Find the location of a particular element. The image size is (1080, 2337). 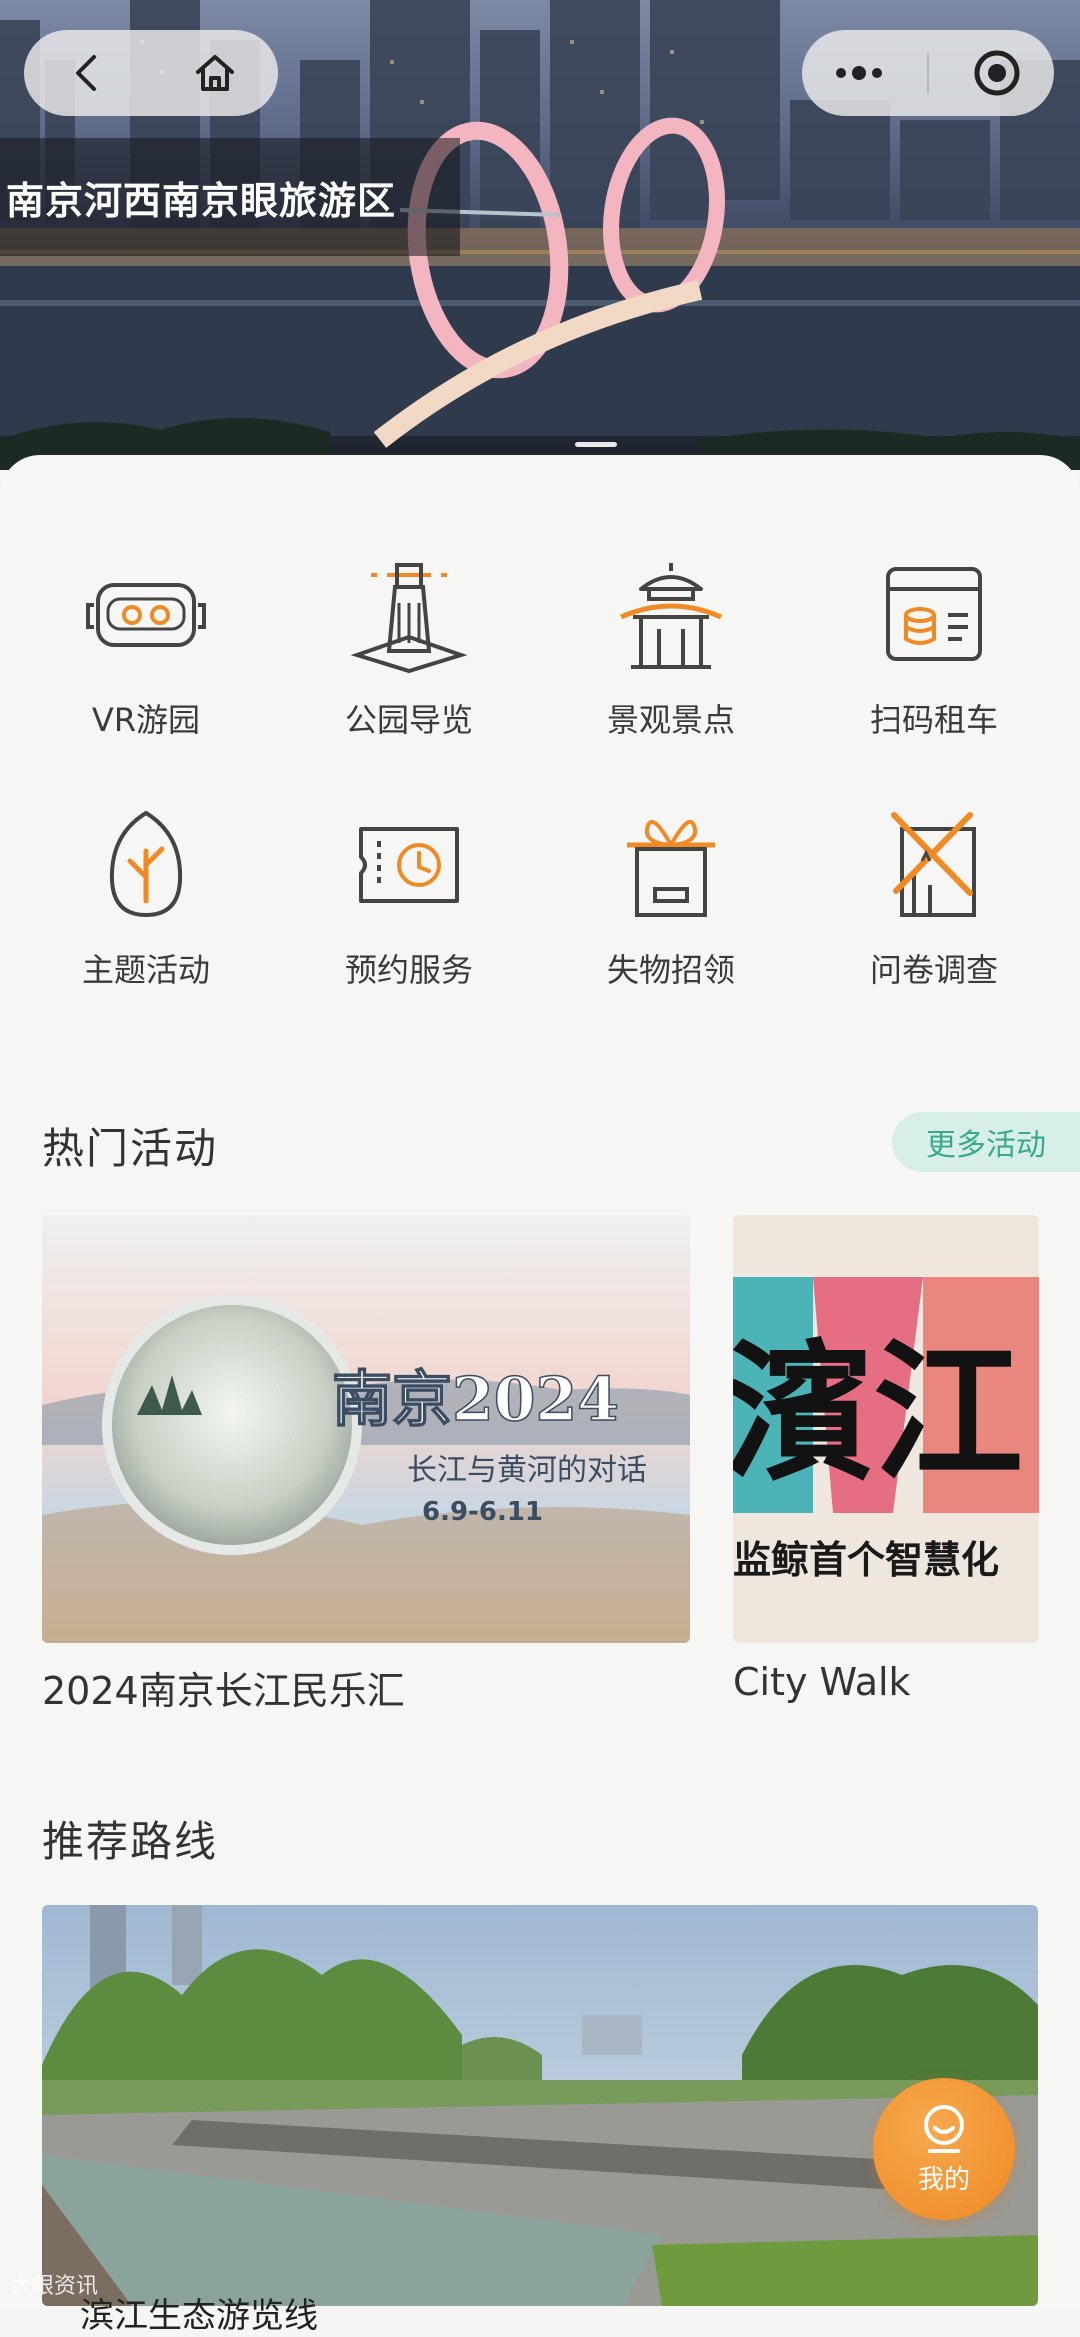

pavilion-icon is located at coordinates (671, 615).